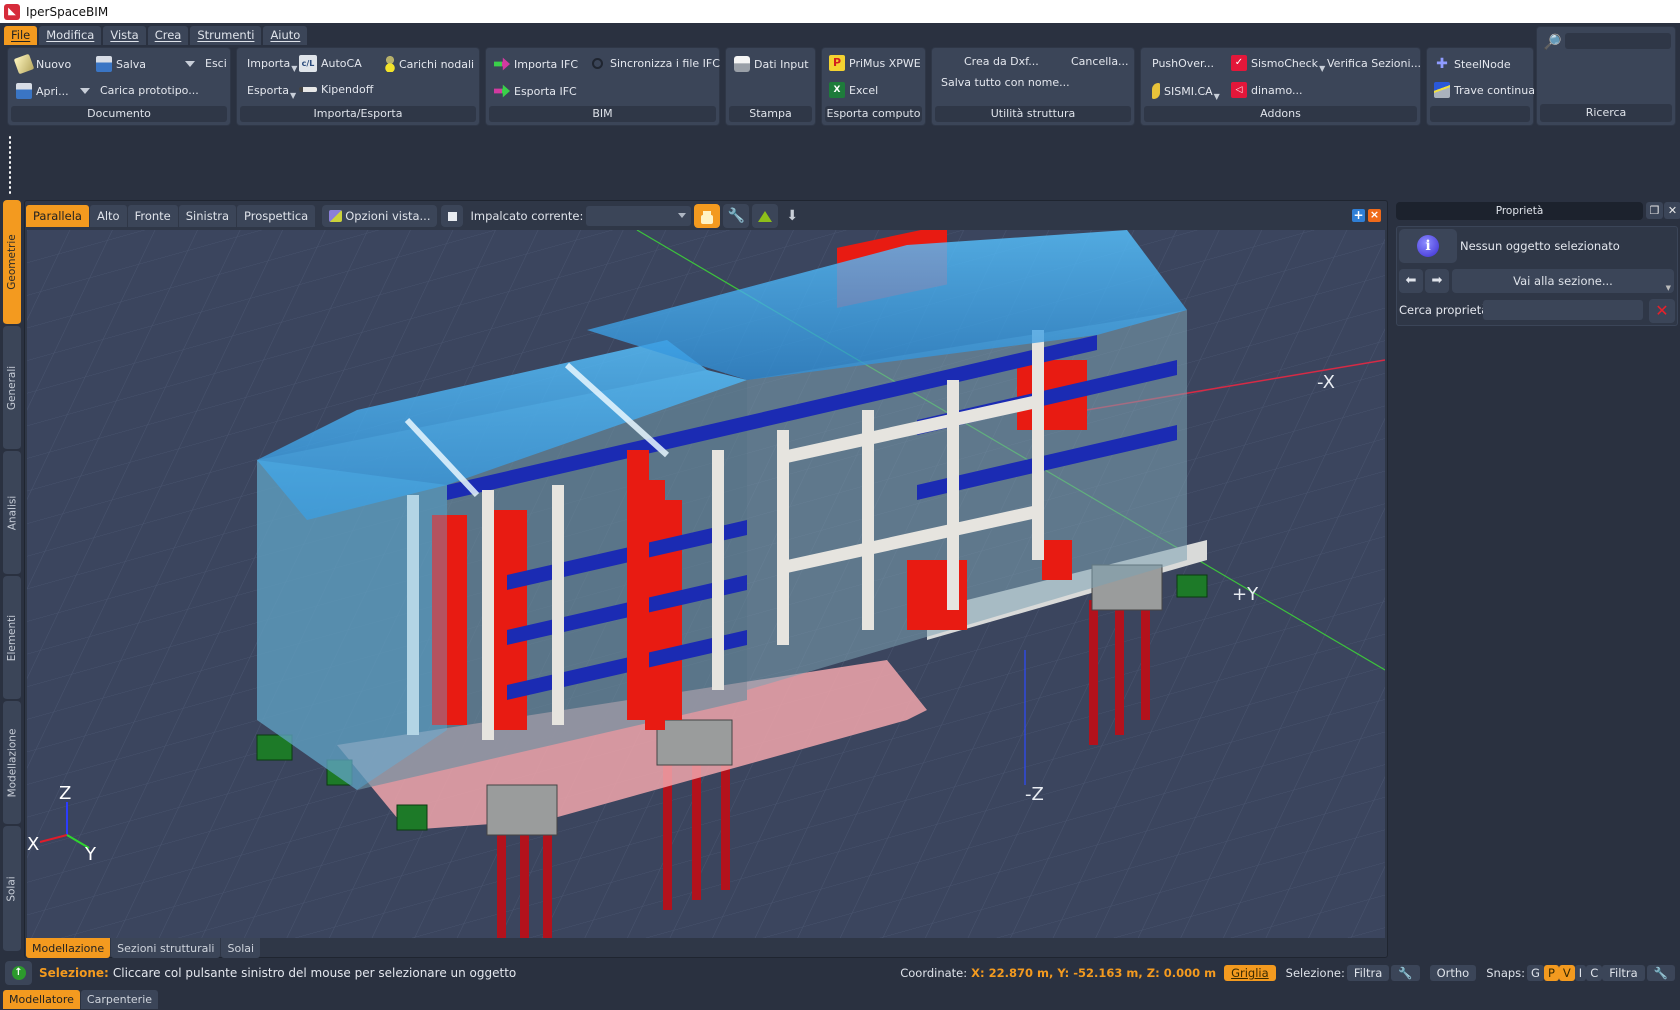 Image resolution: width=1680 pixels, height=1010 pixels. I want to click on app-logo-icon: ◣, so click(12, 11).